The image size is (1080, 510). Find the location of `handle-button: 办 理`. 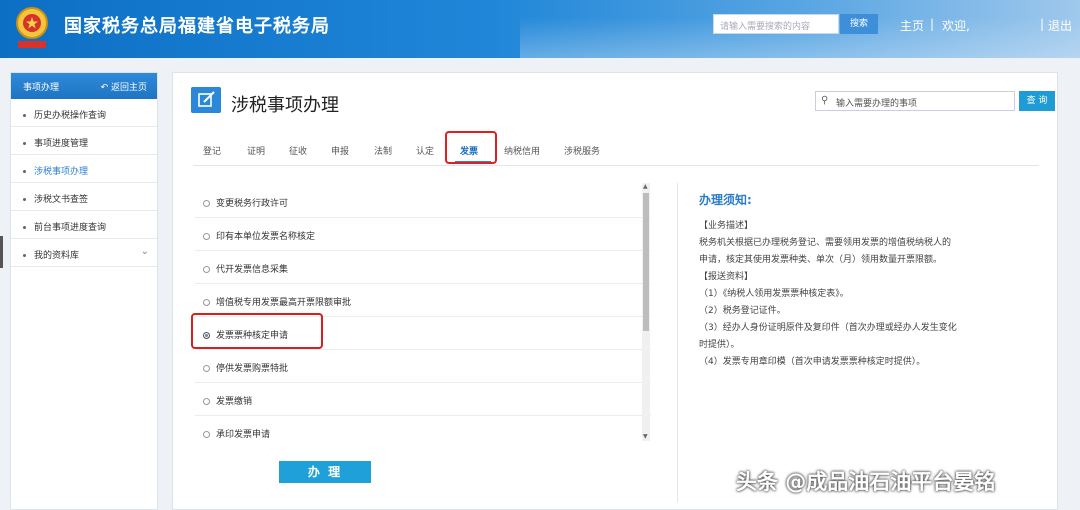

handle-button: 办 理 is located at coordinates (325, 472).